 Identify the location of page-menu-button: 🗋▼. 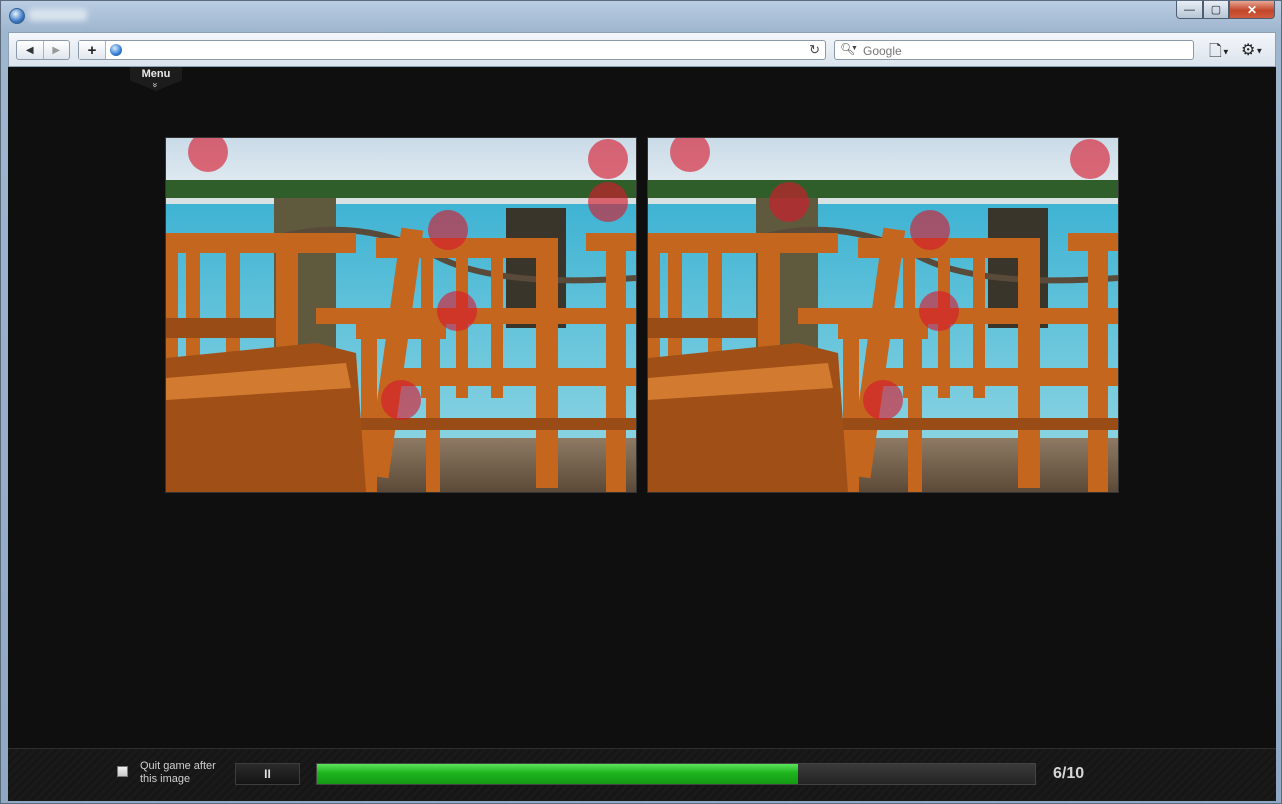
(1219, 53).